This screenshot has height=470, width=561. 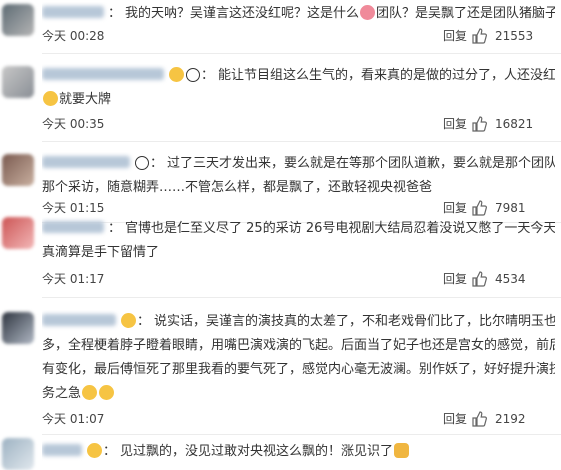 I want to click on comment-text-line: 就要大牌, so click(x=85, y=99).